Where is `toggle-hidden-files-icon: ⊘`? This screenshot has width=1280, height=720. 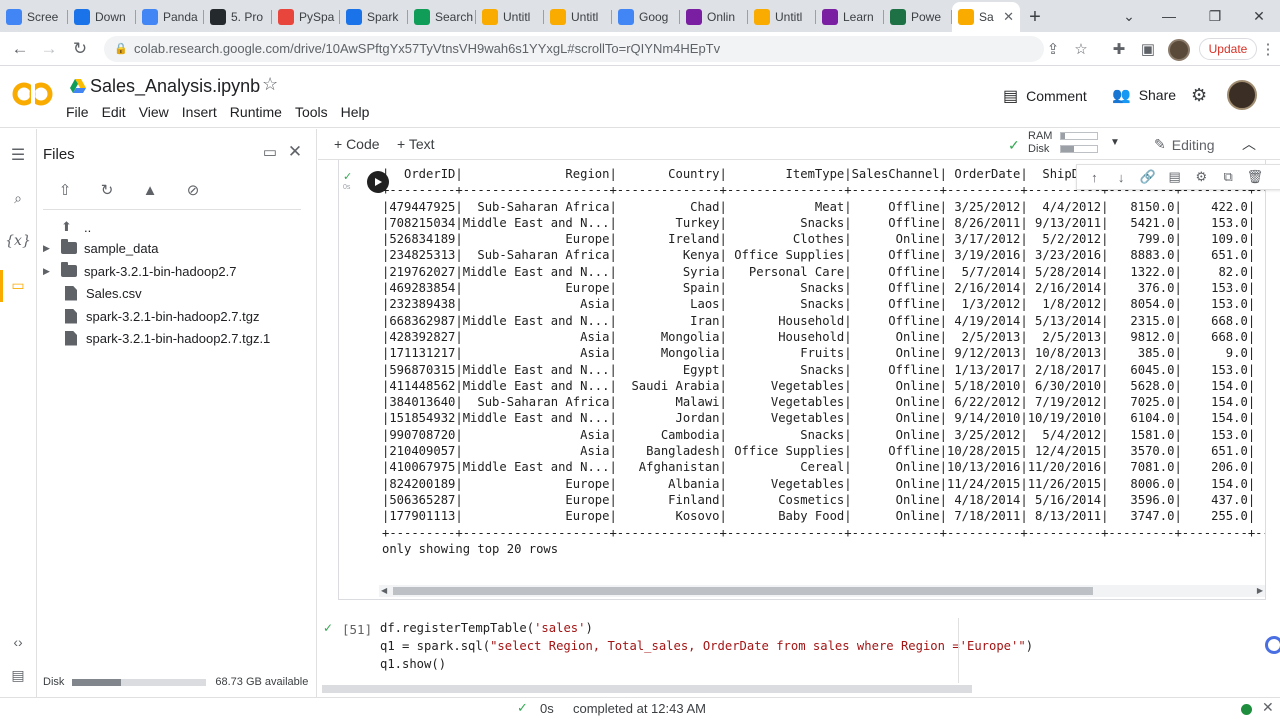 toggle-hidden-files-icon: ⊘ is located at coordinates (193, 190).